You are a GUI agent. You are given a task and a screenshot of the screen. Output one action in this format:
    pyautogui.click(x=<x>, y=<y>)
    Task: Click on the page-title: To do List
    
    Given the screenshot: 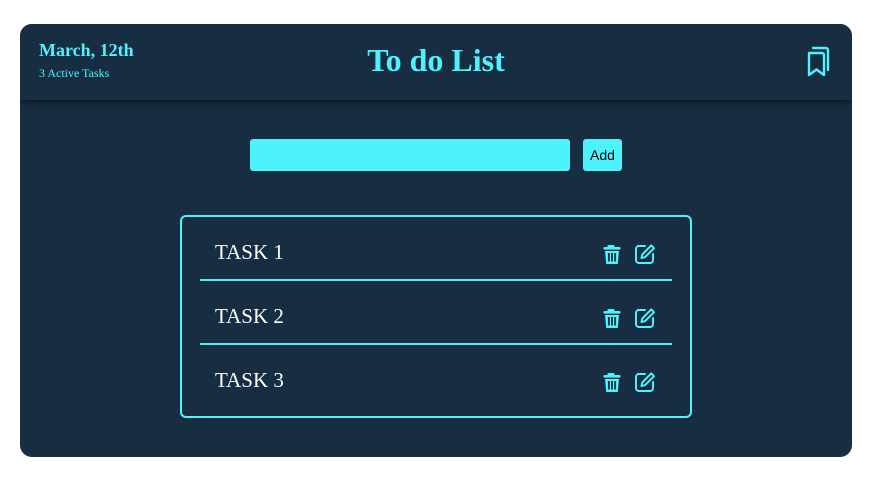 What is the action you would take?
    pyautogui.click(x=436, y=60)
    